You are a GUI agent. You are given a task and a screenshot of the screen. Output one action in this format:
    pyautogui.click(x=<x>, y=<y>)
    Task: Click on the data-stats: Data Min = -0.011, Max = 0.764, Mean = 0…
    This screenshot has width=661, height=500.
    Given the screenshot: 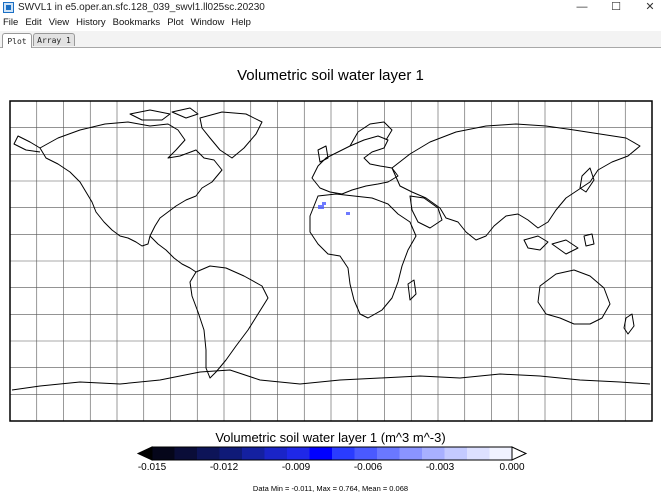 What is the action you would take?
    pyautogui.click(x=330, y=488)
    